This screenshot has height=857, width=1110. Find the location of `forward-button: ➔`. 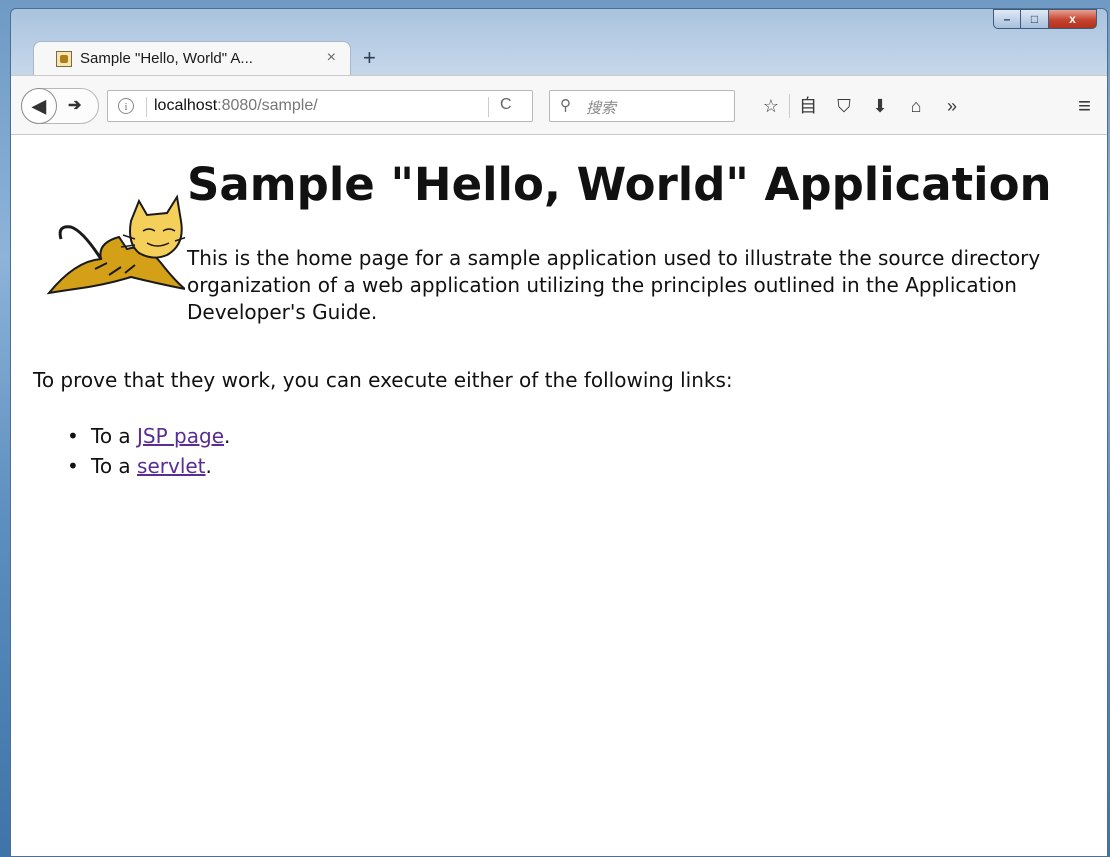

forward-button: ➔ is located at coordinates (74, 105).